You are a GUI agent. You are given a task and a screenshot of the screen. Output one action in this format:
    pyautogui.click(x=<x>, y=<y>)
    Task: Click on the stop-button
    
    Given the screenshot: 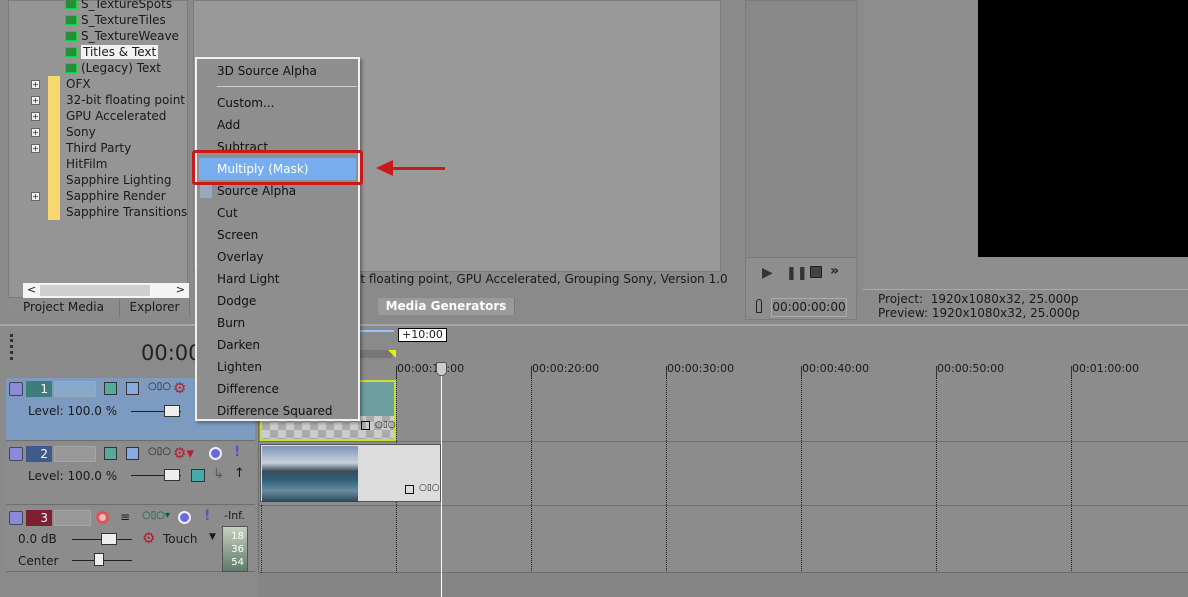 What is the action you would take?
    pyautogui.click(x=816, y=272)
    